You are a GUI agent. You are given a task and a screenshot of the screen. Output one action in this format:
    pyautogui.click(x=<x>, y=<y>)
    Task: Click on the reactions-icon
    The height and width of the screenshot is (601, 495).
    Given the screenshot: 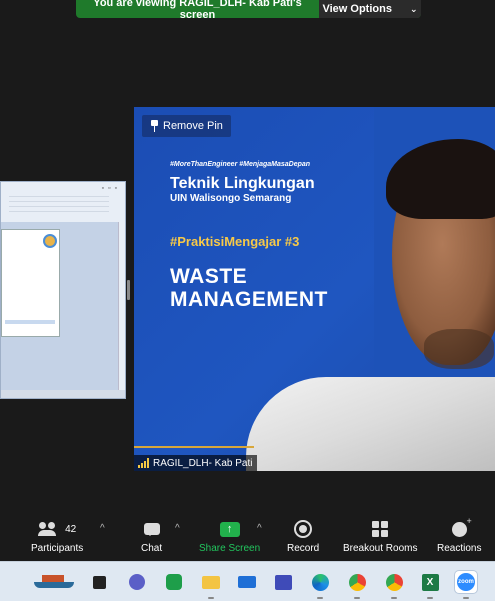 What is the action you would take?
    pyautogui.click(x=461, y=526)
    